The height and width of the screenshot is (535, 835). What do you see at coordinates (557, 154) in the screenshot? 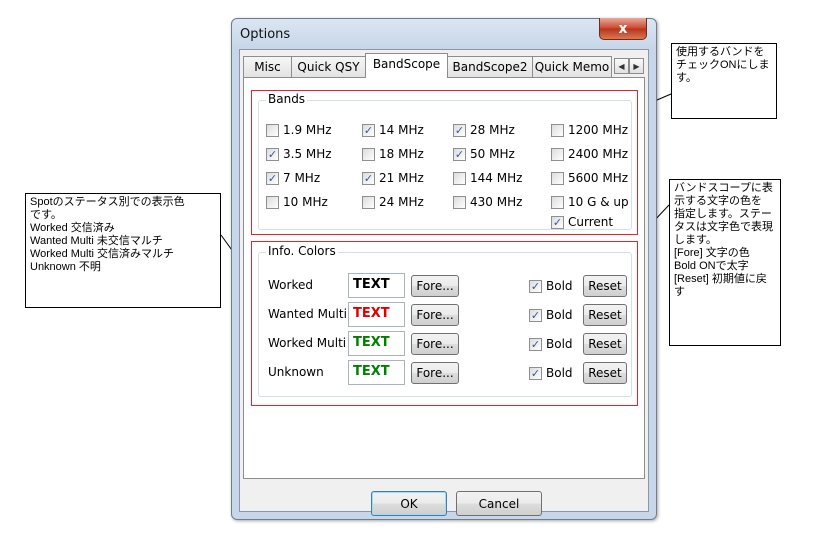
I see `checkbox-band-2400-mhz-box` at bounding box center [557, 154].